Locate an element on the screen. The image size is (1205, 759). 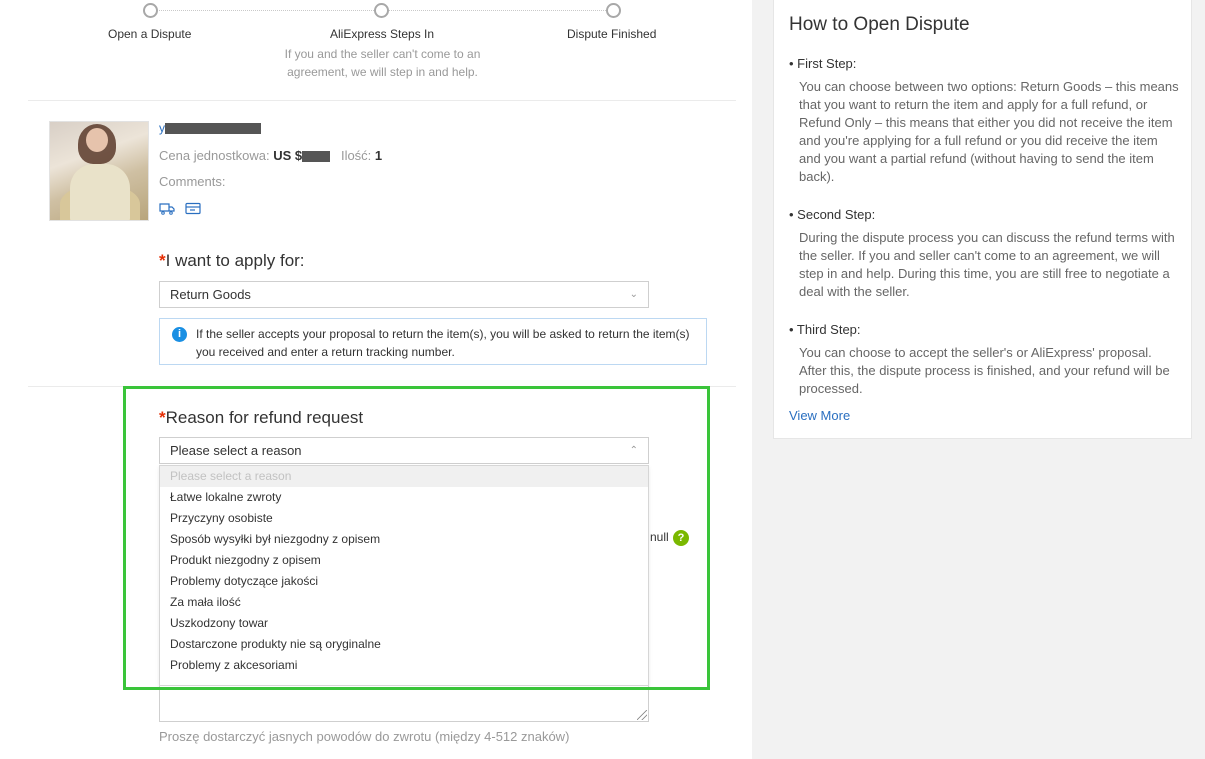
resize-handle-icon is located at coordinates (642, 715).